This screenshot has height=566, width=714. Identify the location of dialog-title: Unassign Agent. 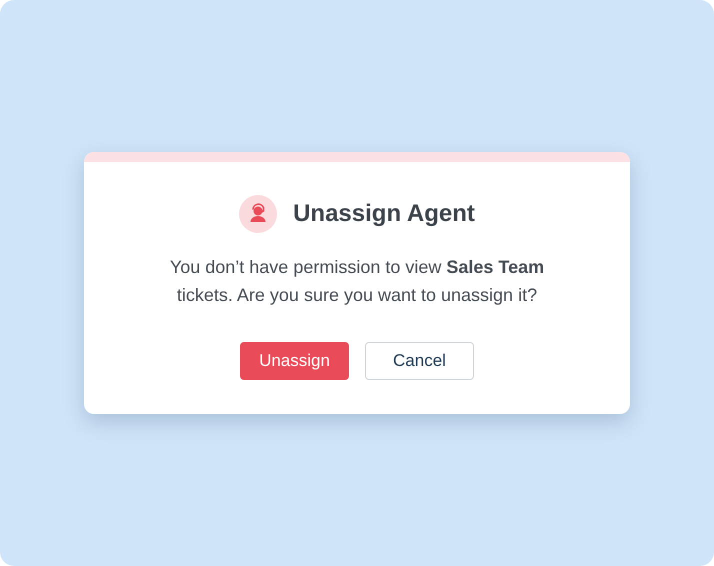
(384, 214).